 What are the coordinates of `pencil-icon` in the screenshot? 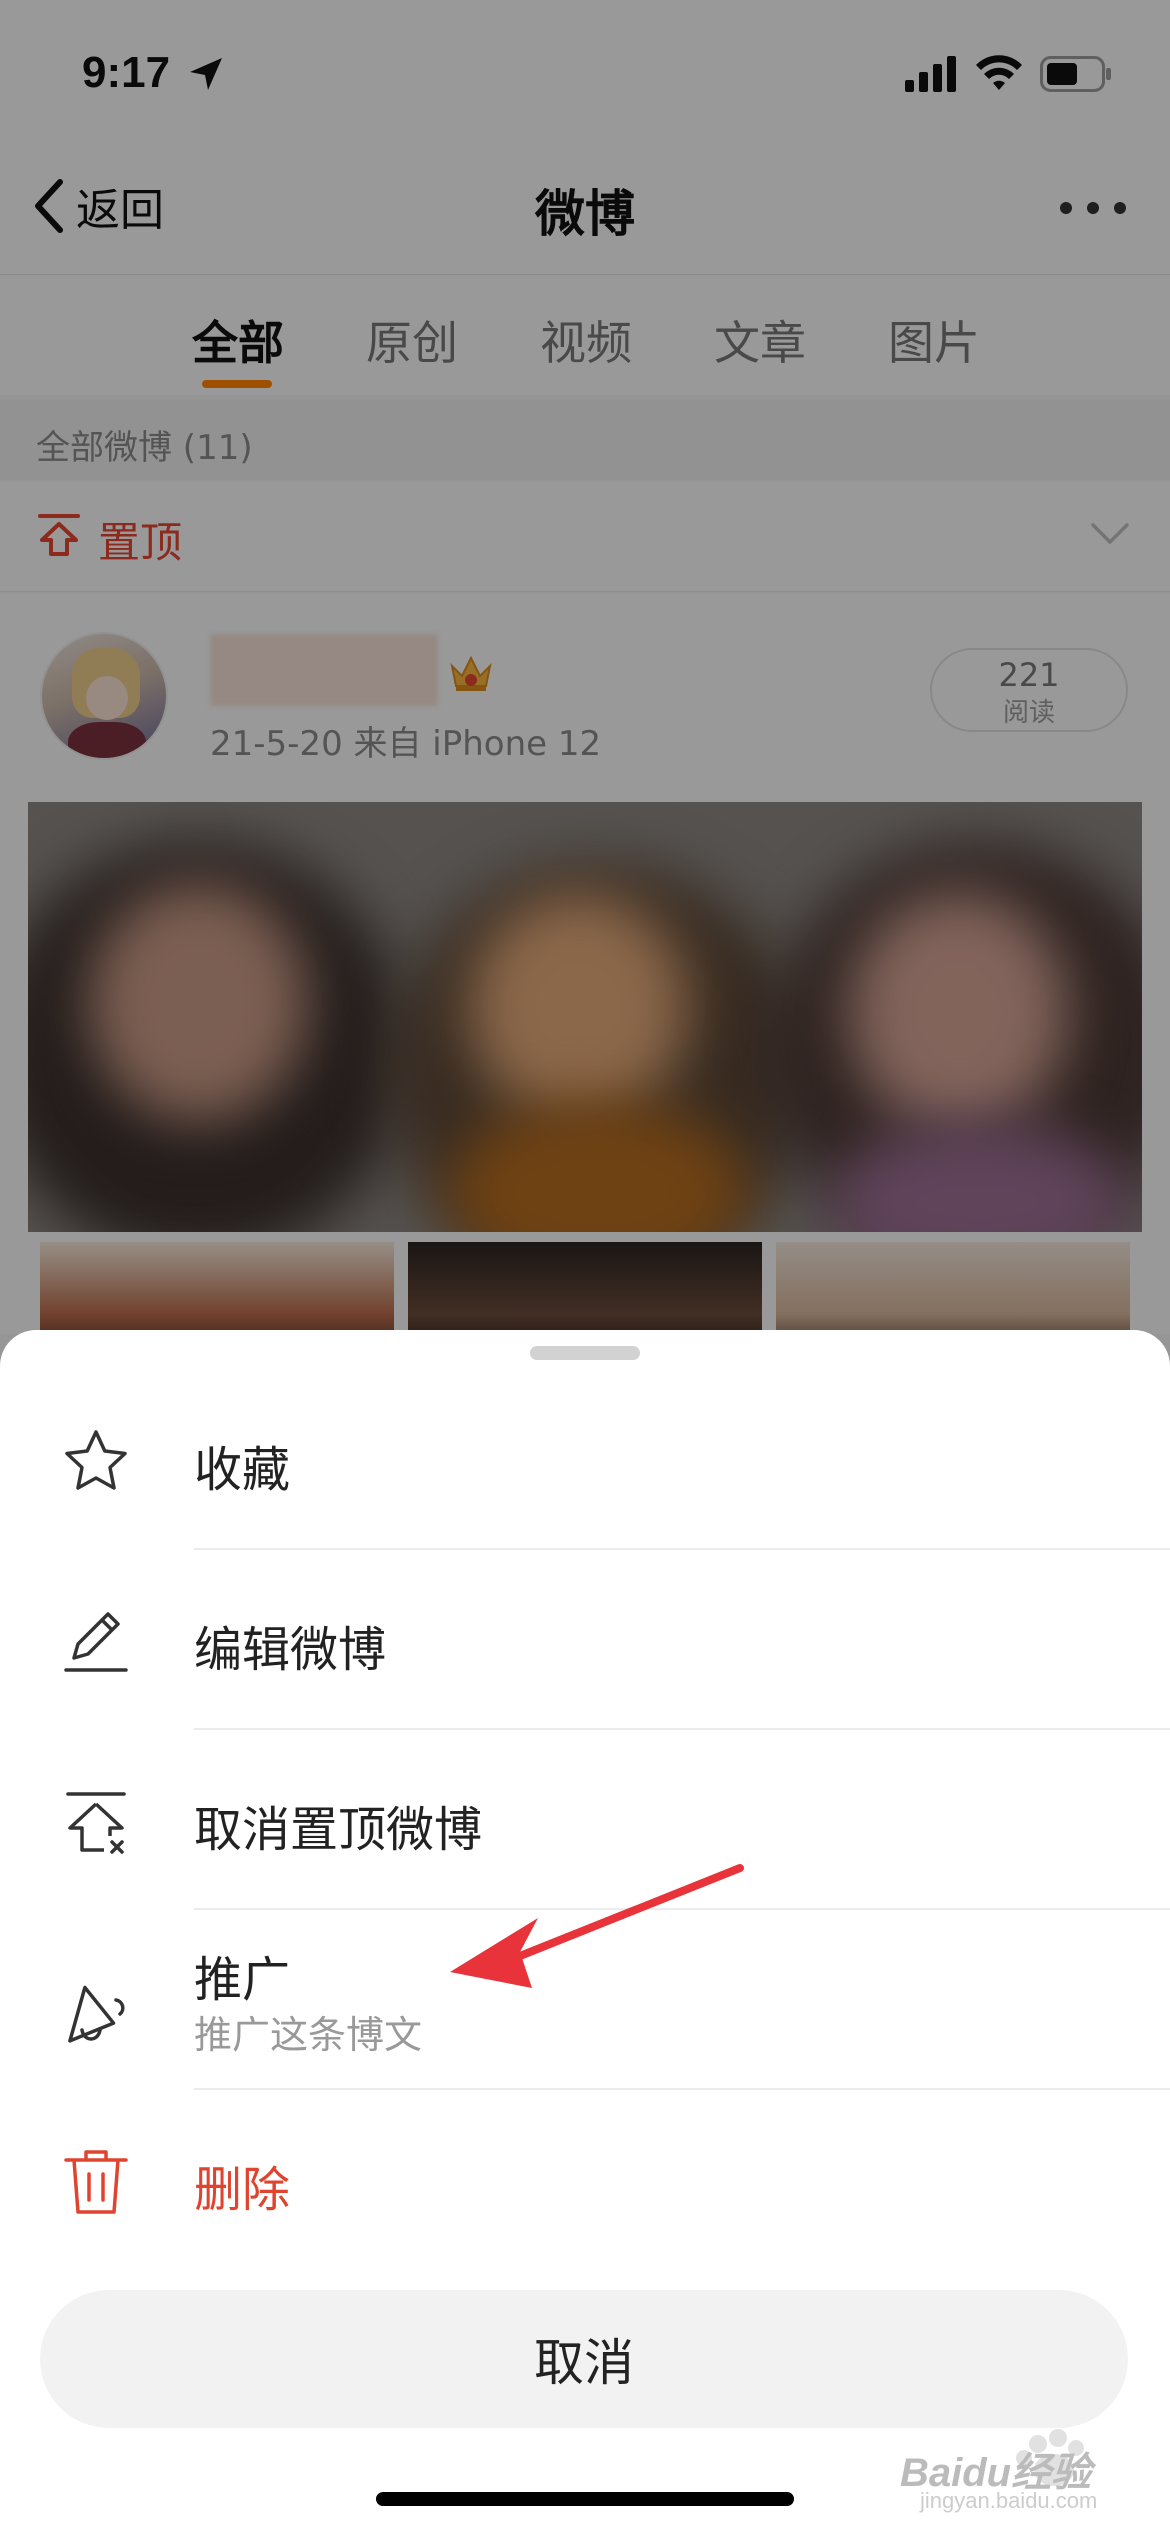 It's located at (96, 1642).